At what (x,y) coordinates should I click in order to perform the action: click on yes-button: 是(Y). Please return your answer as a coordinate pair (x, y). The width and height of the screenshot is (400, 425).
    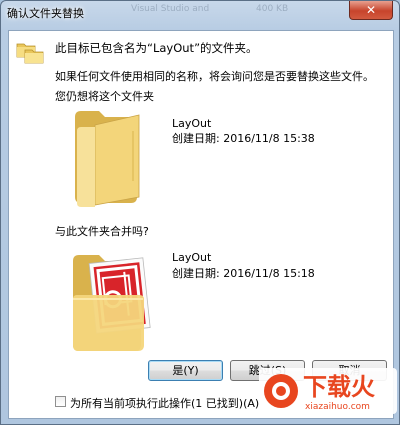
    Looking at the image, I should click on (185, 370).